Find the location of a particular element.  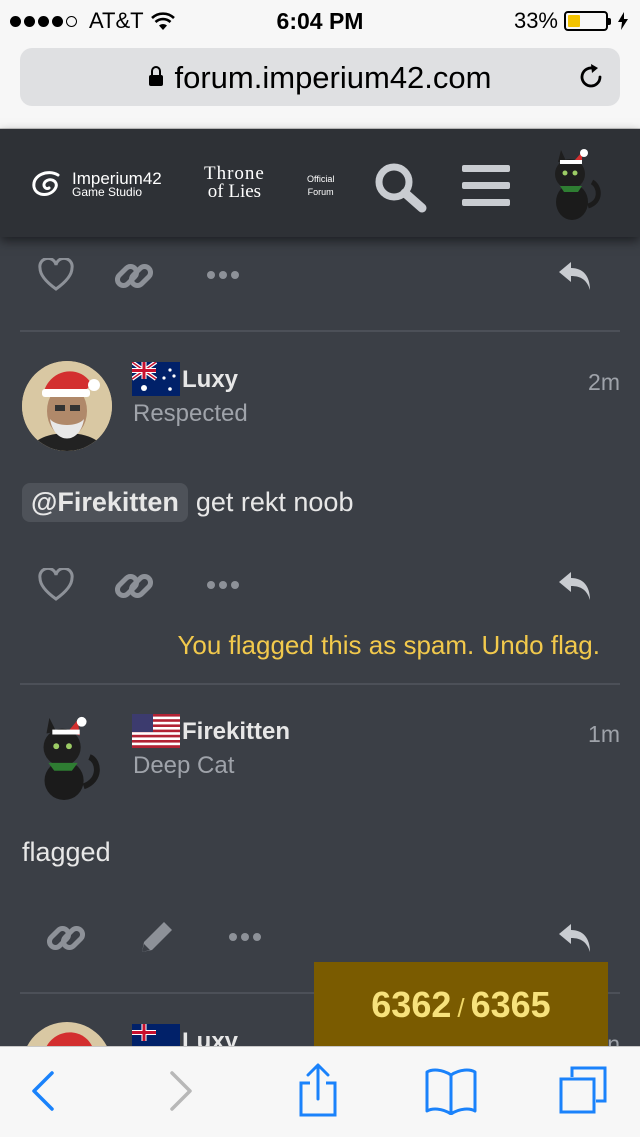

brand-name: Imperium42 is located at coordinates (117, 178).